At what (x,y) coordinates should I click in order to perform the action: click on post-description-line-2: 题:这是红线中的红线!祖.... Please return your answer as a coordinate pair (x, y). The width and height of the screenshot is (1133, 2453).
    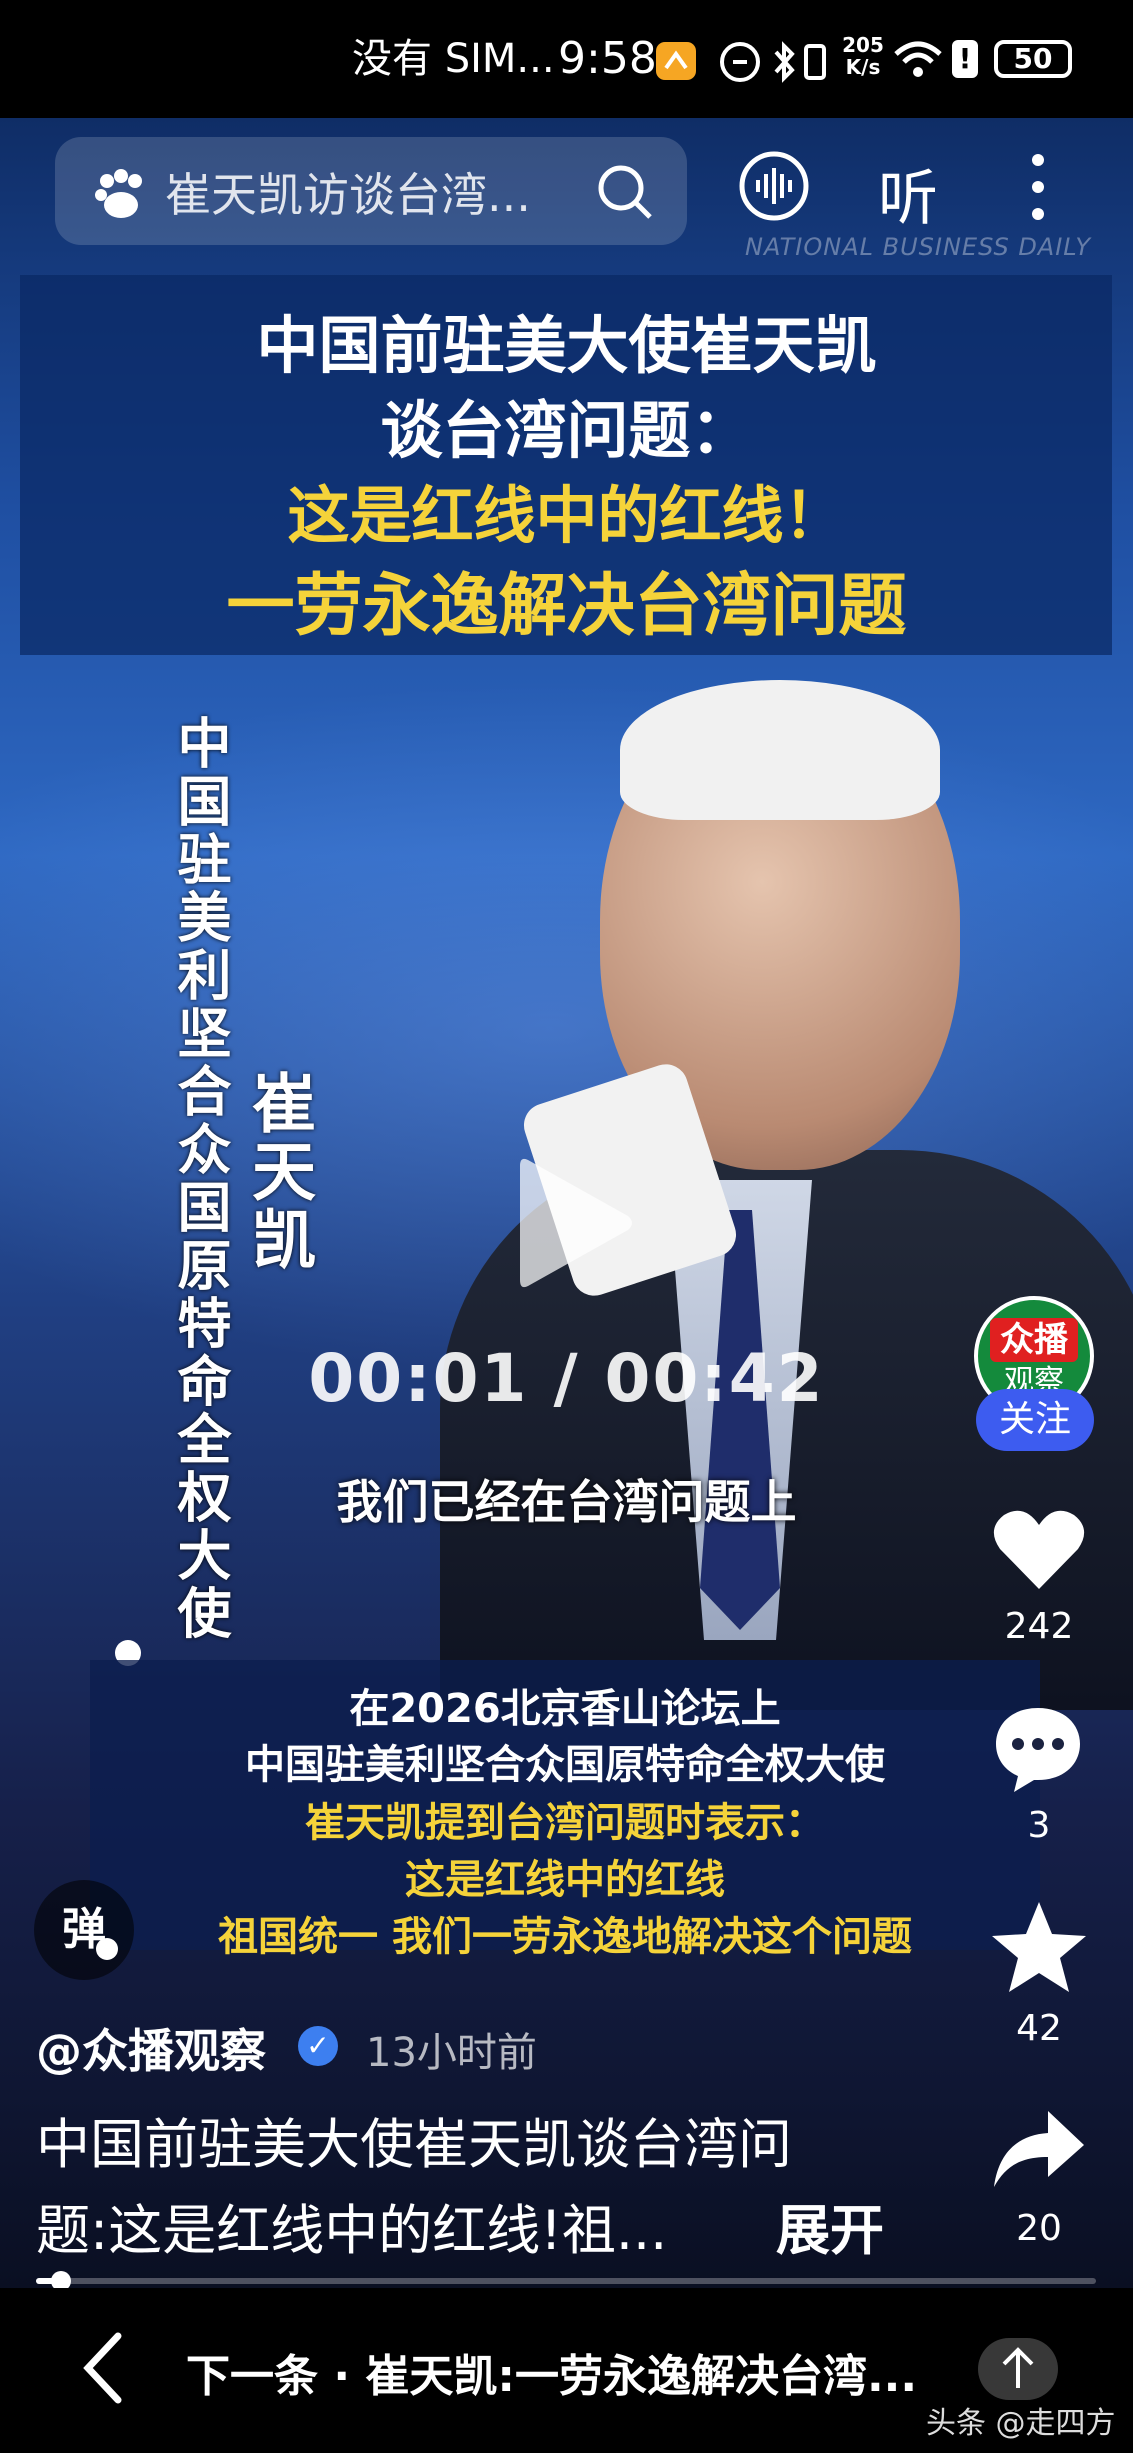
    Looking at the image, I should click on (352, 2230).